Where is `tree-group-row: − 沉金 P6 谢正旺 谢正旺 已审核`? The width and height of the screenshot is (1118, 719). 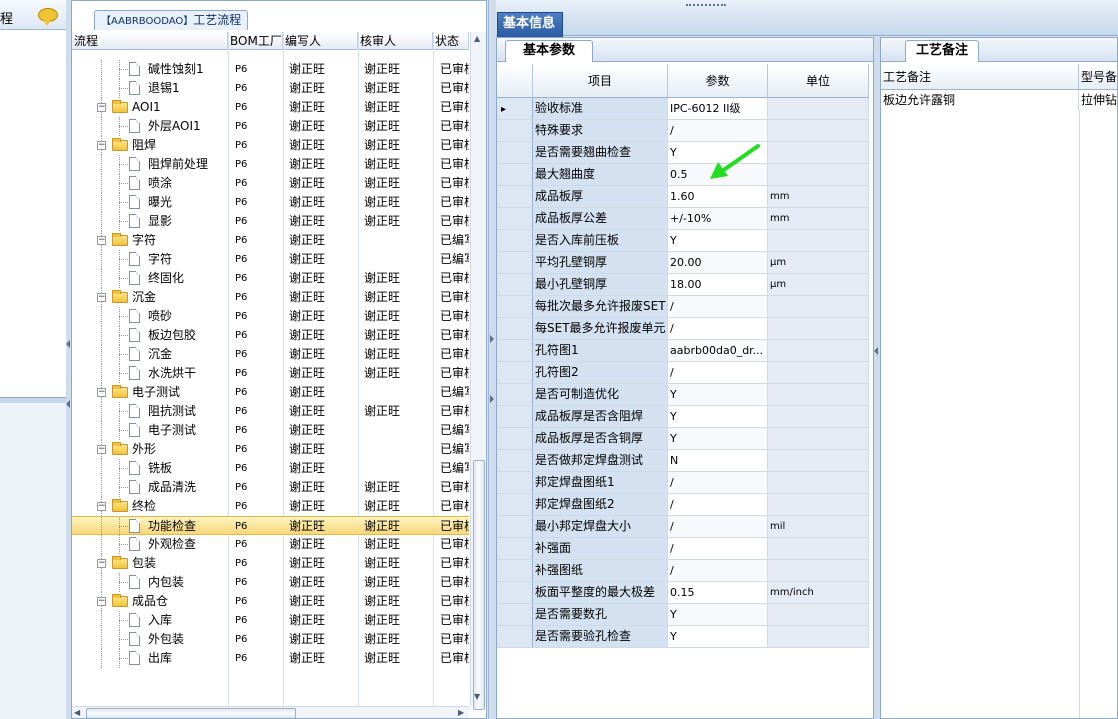
tree-group-row: − 沉金 P6 谢正旺 谢正旺 已审核 is located at coordinates (270, 297).